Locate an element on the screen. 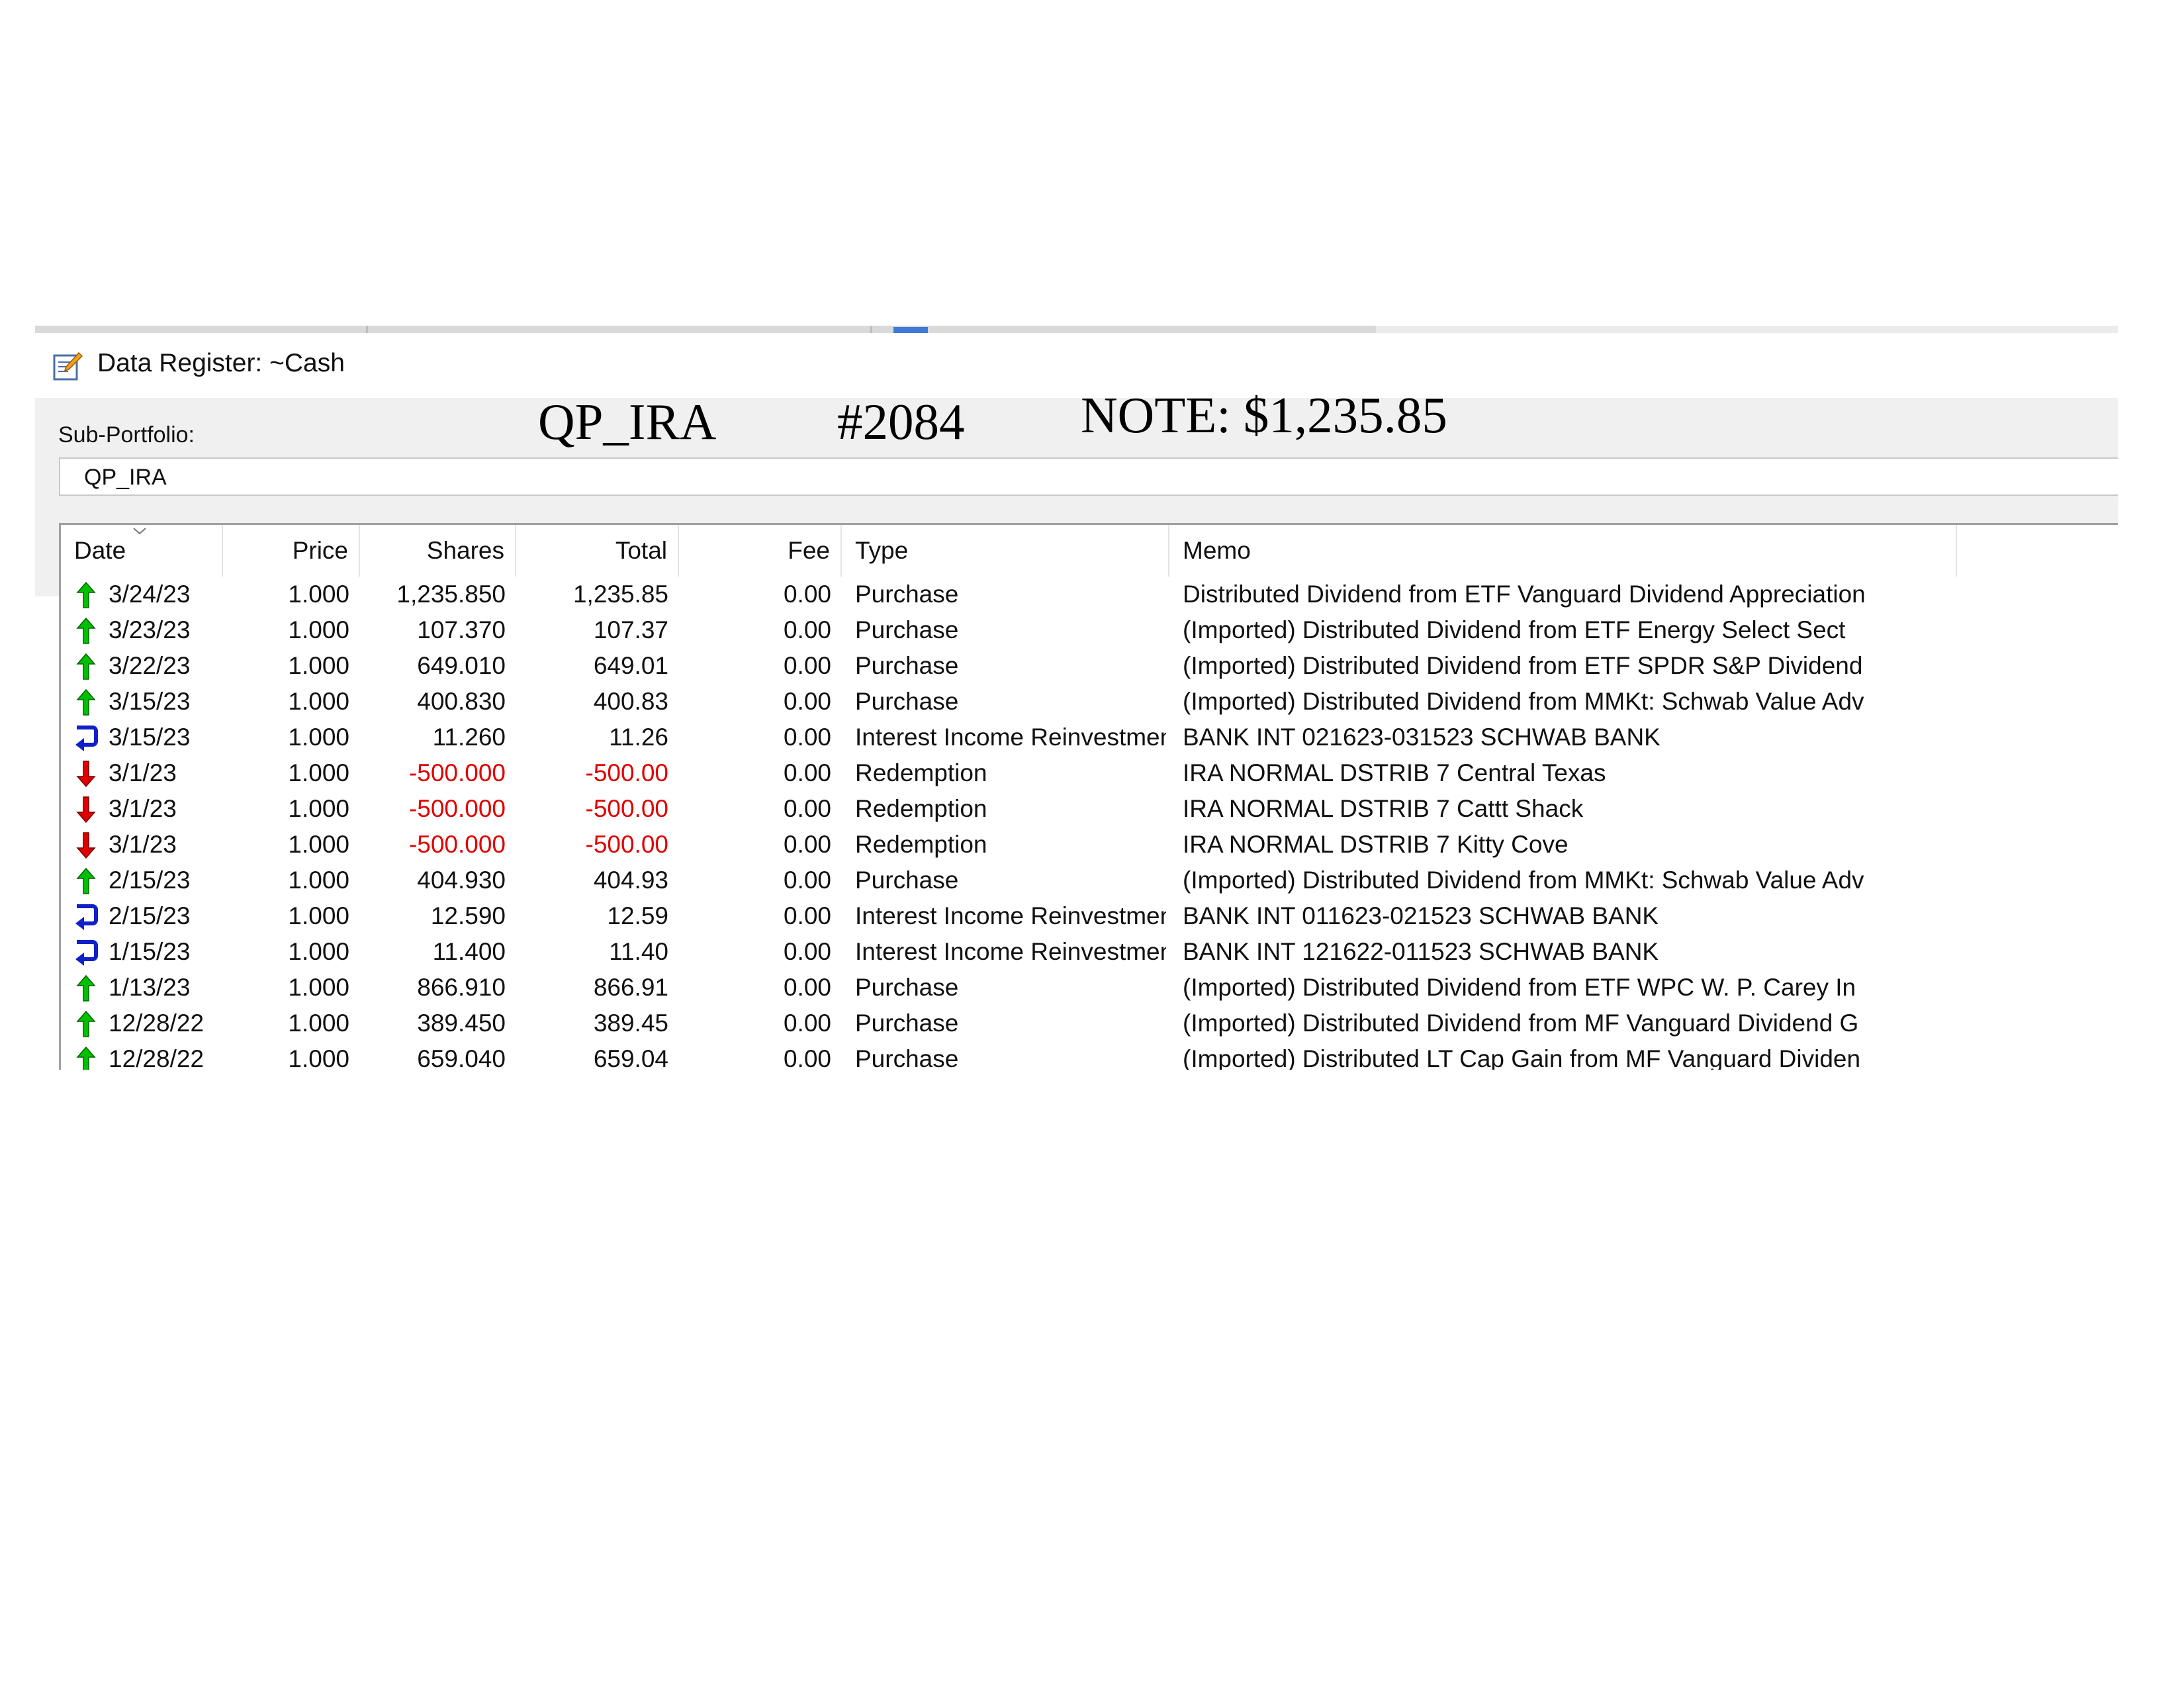 This screenshot has width=2184, height=1688. column-header-date: Date is located at coordinates (142, 551).